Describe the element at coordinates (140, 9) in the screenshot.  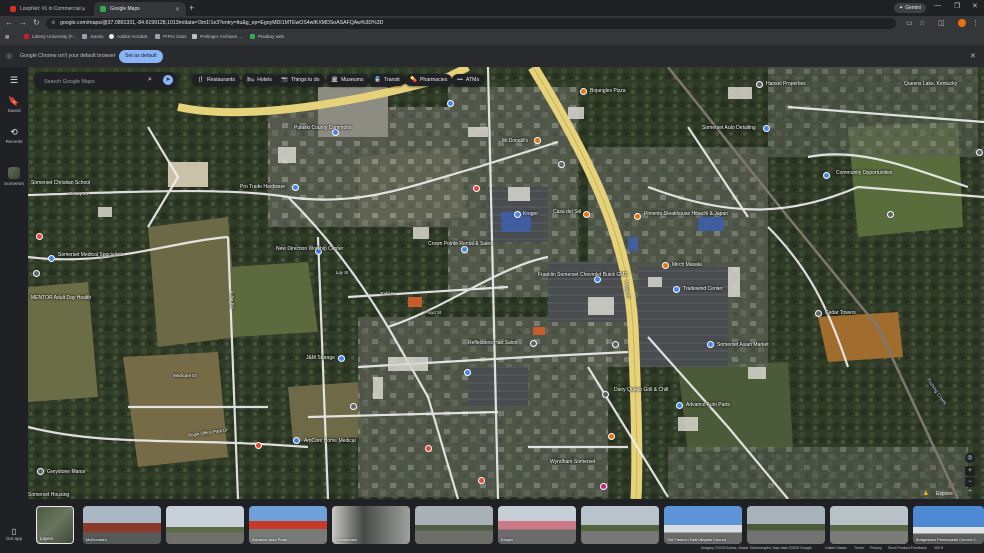
I see `tab-google-maps: Google Maps ✕` at that location.